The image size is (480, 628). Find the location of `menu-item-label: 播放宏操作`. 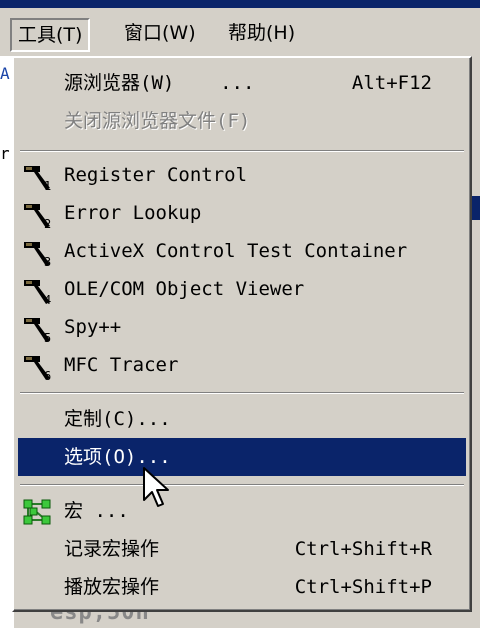

menu-item-label: 播放宏操作 is located at coordinates (112, 587).